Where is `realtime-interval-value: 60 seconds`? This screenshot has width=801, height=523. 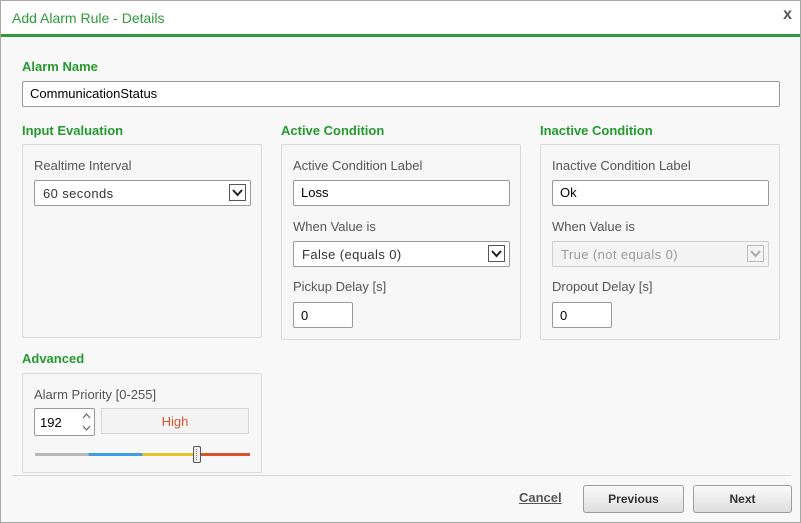
realtime-interval-value: 60 seconds is located at coordinates (78, 193).